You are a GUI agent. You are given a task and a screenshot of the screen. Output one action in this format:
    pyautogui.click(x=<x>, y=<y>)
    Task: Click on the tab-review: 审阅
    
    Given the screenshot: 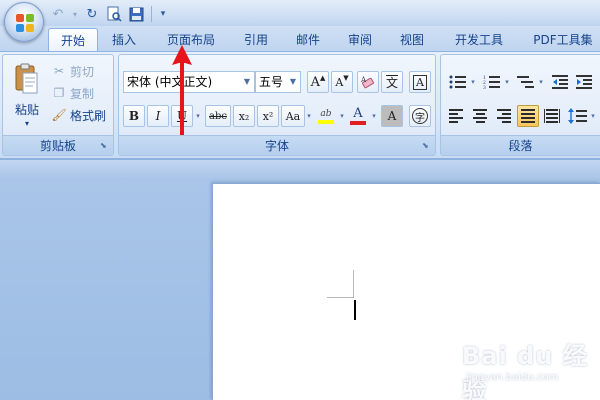 What is the action you would take?
    pyautogui.click(x=360, y=40)
    